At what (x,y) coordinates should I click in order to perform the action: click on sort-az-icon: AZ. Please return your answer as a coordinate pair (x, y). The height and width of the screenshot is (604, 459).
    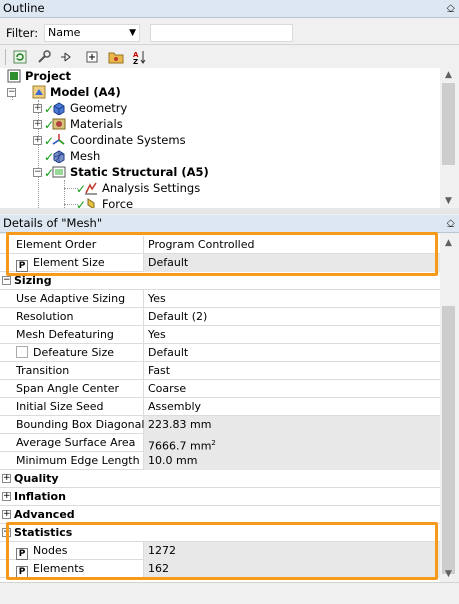
    Looking at the image, I should click on (140, 57).